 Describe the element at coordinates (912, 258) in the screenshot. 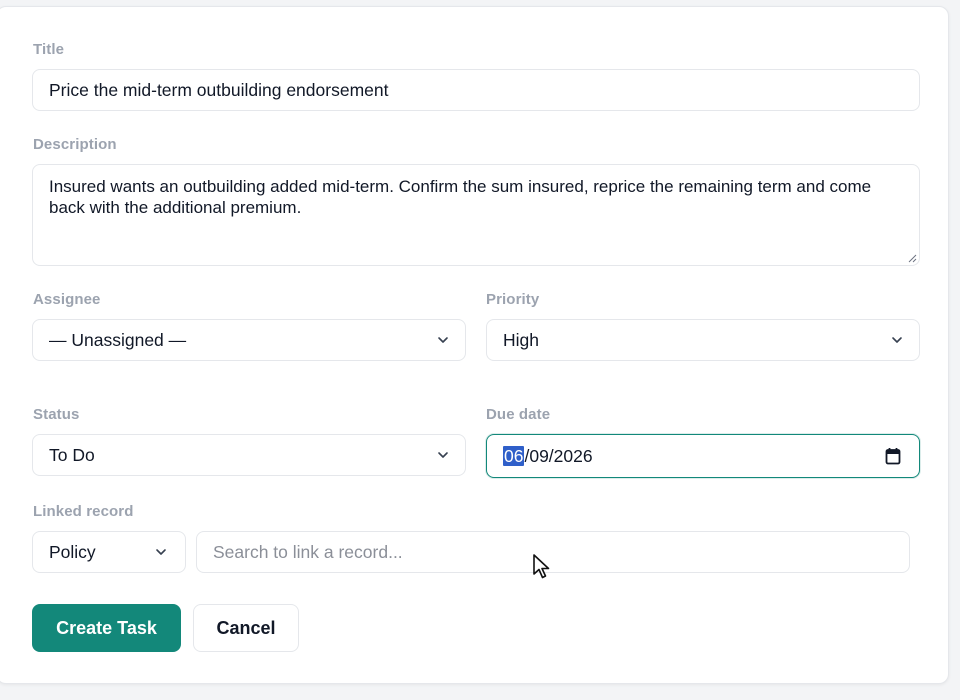

I see `resize-grip-icon` at that location.